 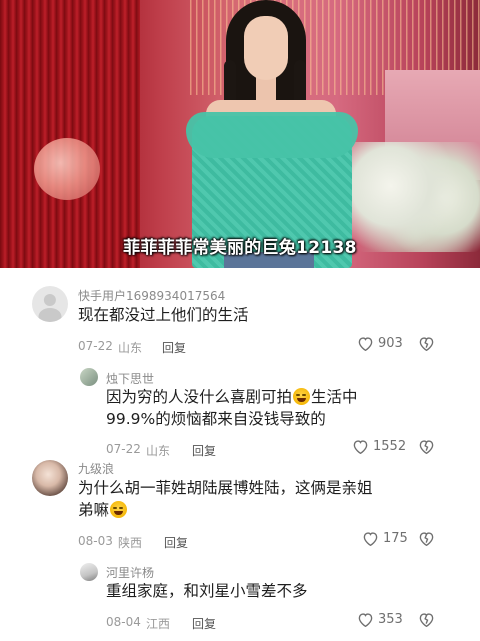 I want to click on like-button: 1552, so click(x=379, y=446).